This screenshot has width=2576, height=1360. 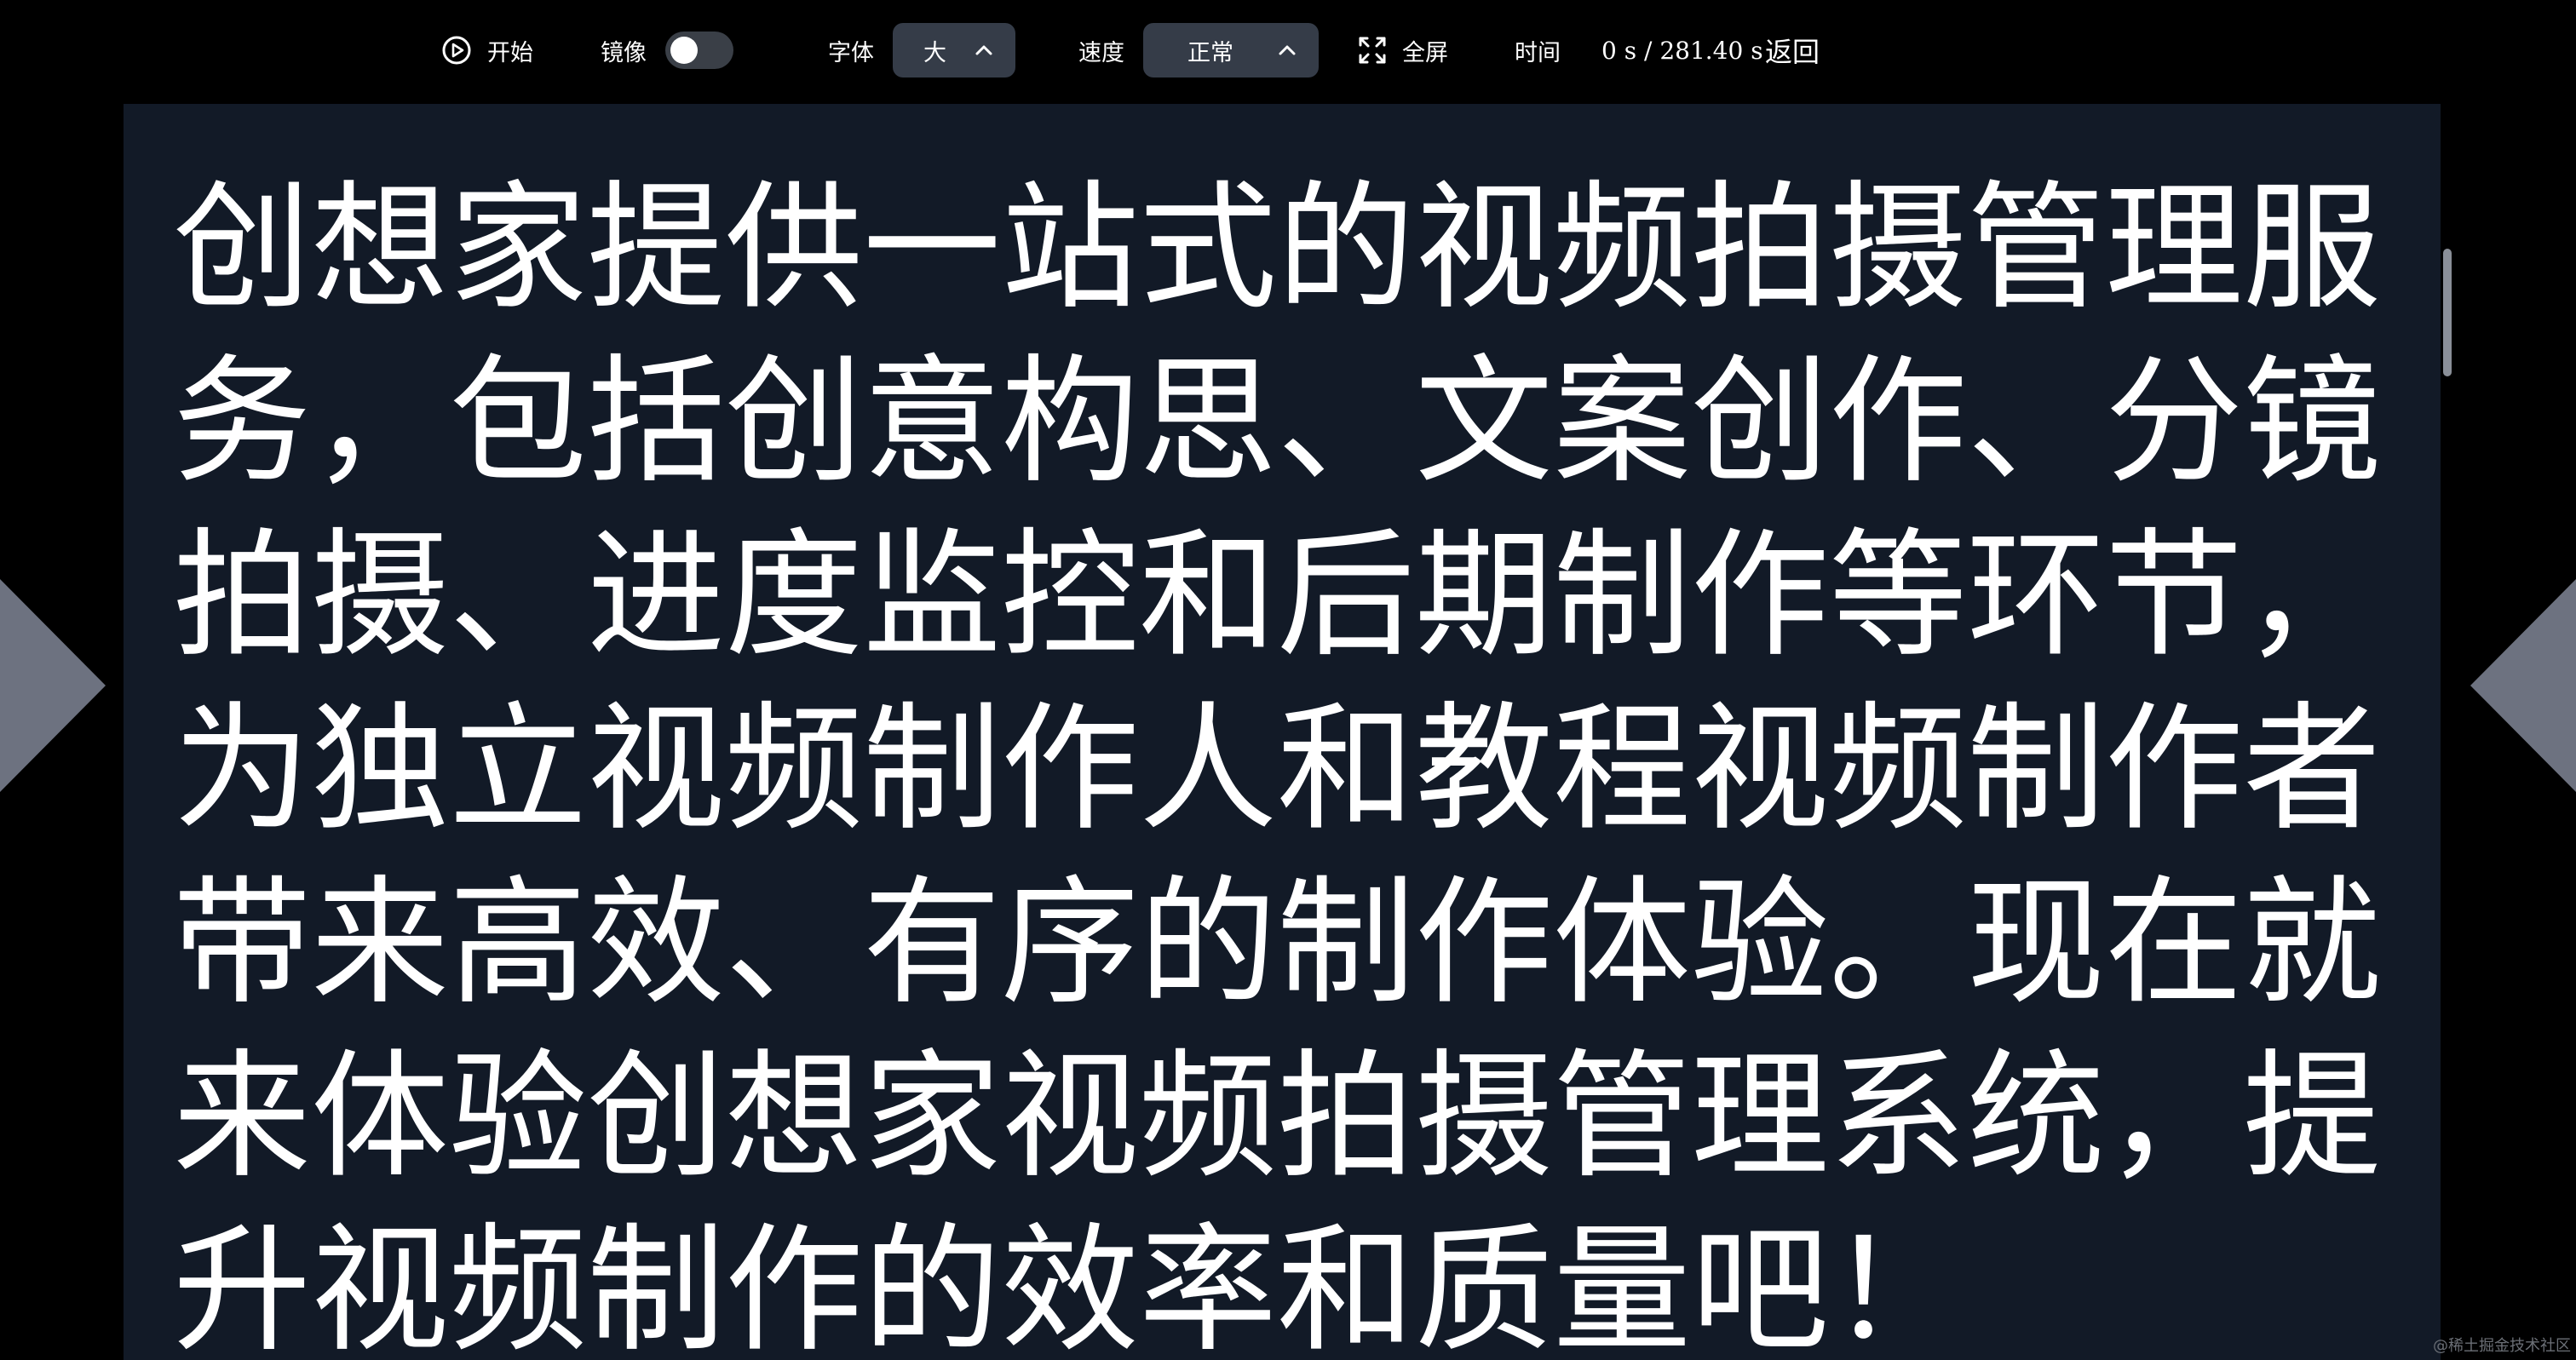 I want to click on font-size-select: 大, so click(x=954, y=50).